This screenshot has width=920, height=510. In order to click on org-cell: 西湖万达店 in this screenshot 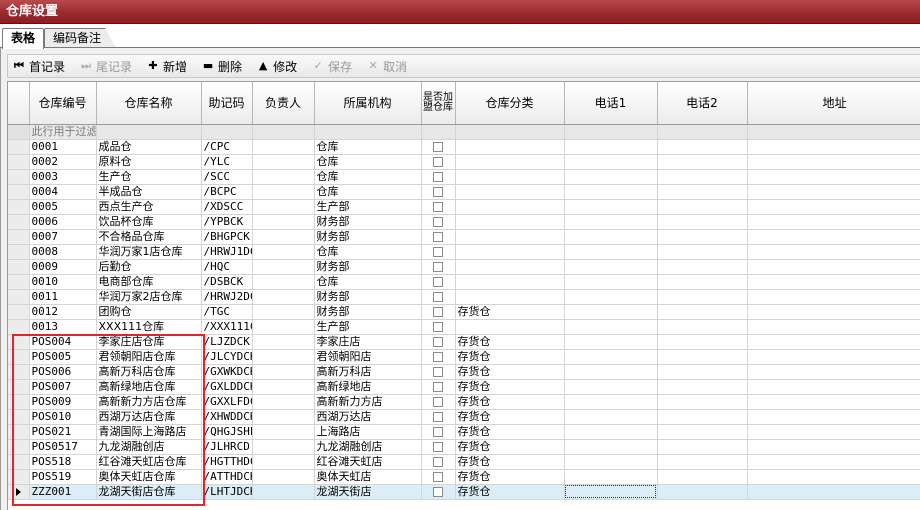, I will do `click(368, 417)`.